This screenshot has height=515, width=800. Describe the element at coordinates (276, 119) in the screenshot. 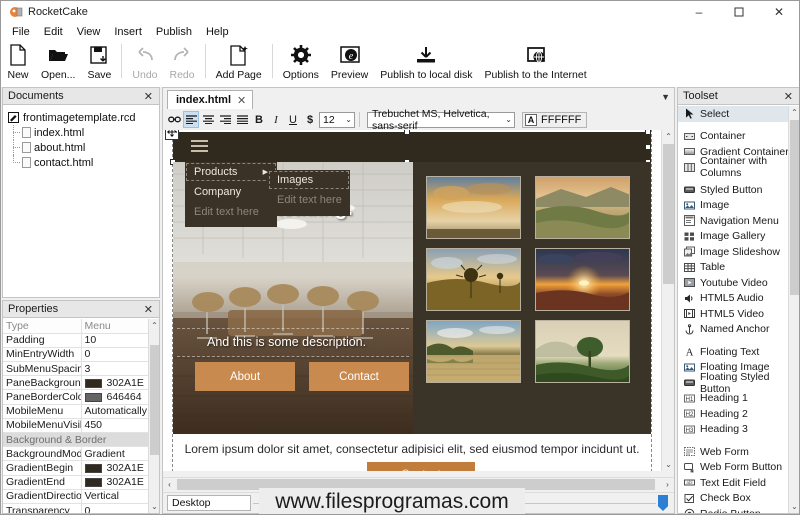

I see `italic-button: I` at that location.